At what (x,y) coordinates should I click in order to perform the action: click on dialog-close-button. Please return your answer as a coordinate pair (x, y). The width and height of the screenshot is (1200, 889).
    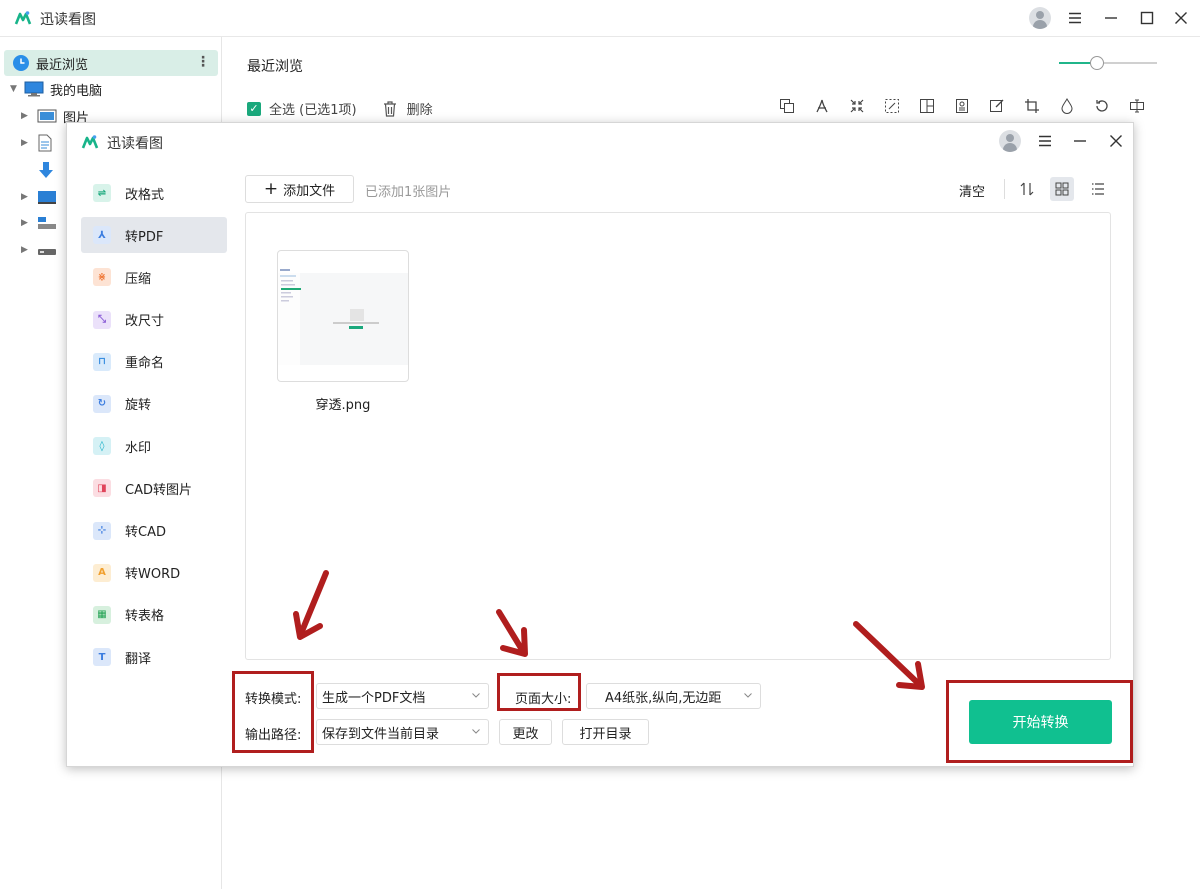
    Looking at the image, I should click on (1116, 141).